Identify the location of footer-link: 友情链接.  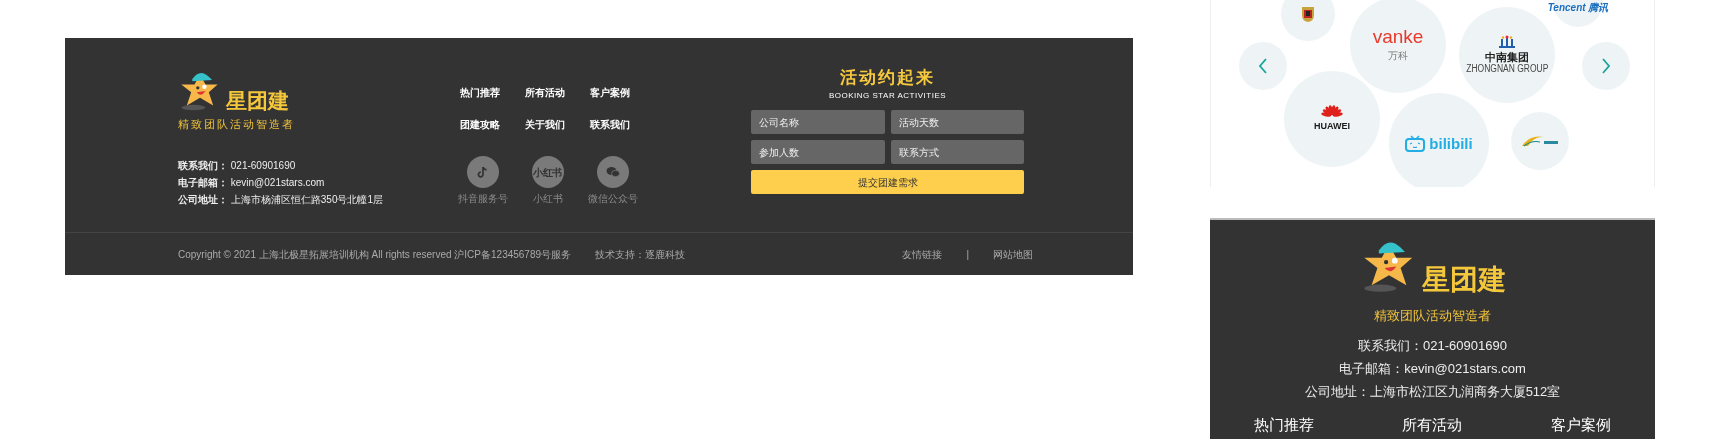
(922, 254).